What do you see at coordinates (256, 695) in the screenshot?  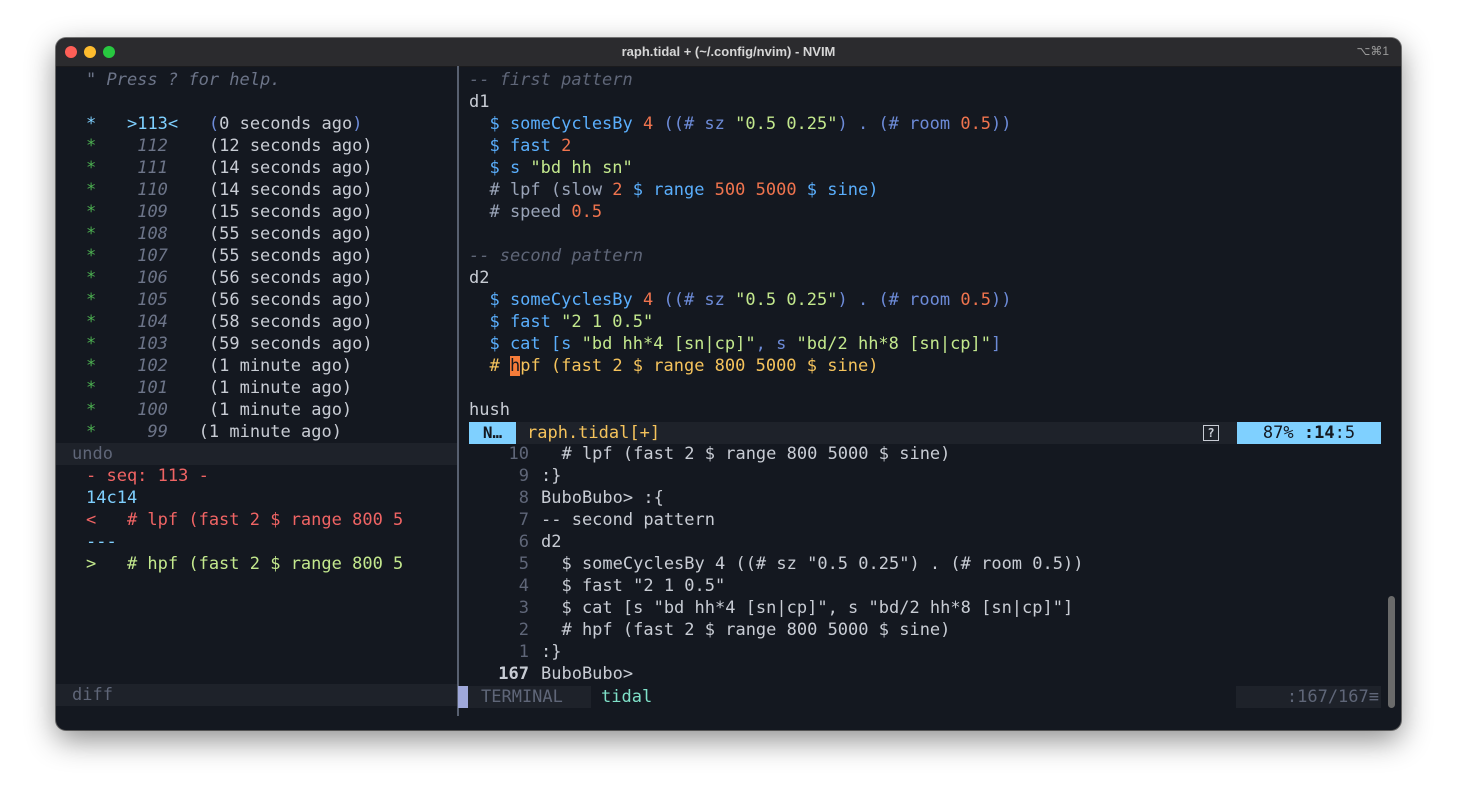 I see `diff-statusline: diff` at bounding box center [256, 695].